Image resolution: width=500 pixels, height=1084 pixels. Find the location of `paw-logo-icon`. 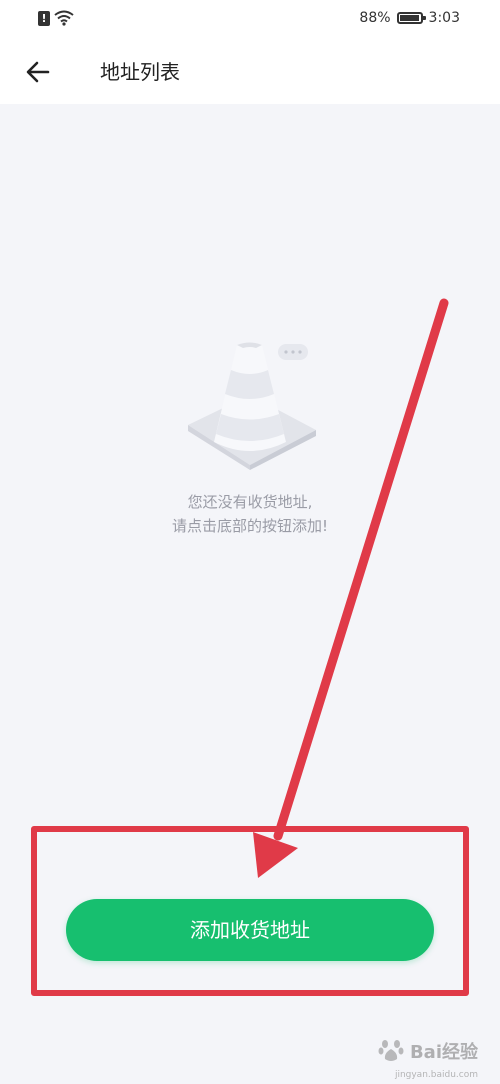

paw-logo-icon is located at coordinates (391, 1050).